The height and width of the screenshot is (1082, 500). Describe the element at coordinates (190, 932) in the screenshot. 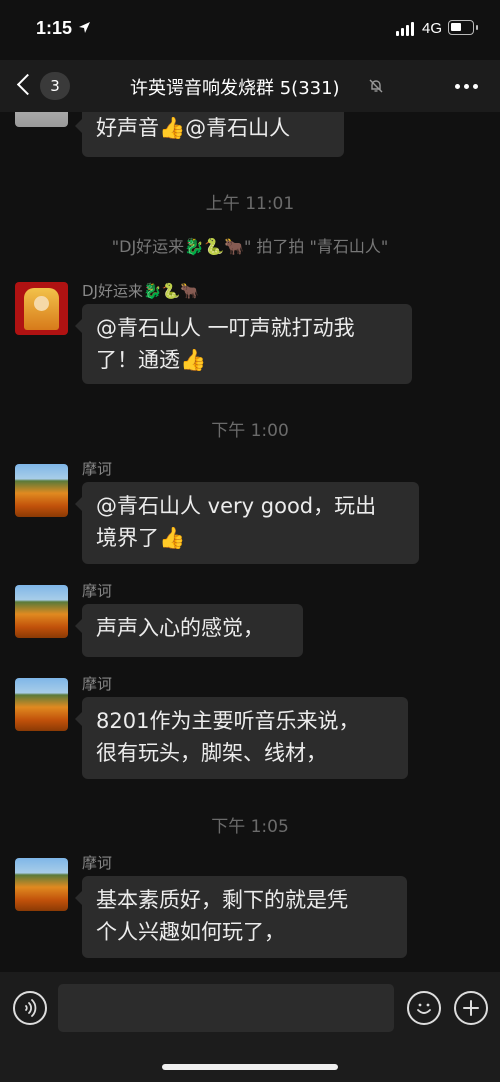

I see `message-text-line: 个人兴趣如何玩了，` at that location.